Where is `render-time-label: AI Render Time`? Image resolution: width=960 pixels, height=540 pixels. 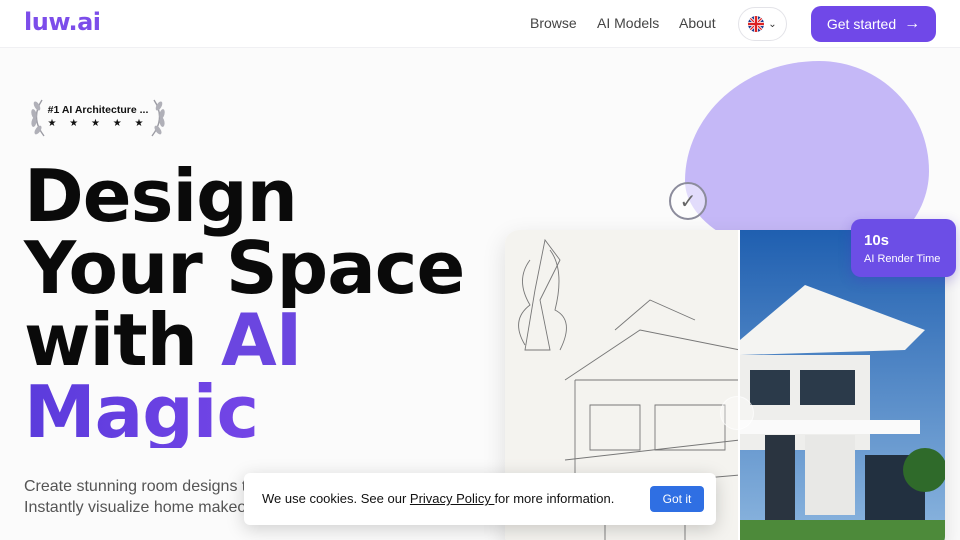
render-time-label: AI Render Time is located at coordinates (902, 259).